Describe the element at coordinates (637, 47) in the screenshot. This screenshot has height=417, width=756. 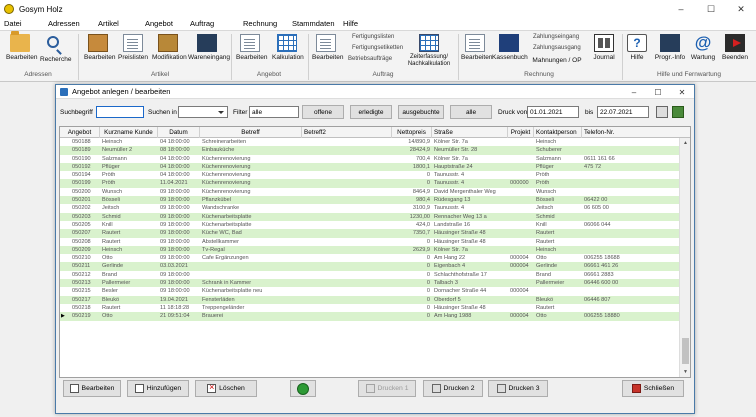
I see `ribbon-hilfe: ? Hilfe` at that location.